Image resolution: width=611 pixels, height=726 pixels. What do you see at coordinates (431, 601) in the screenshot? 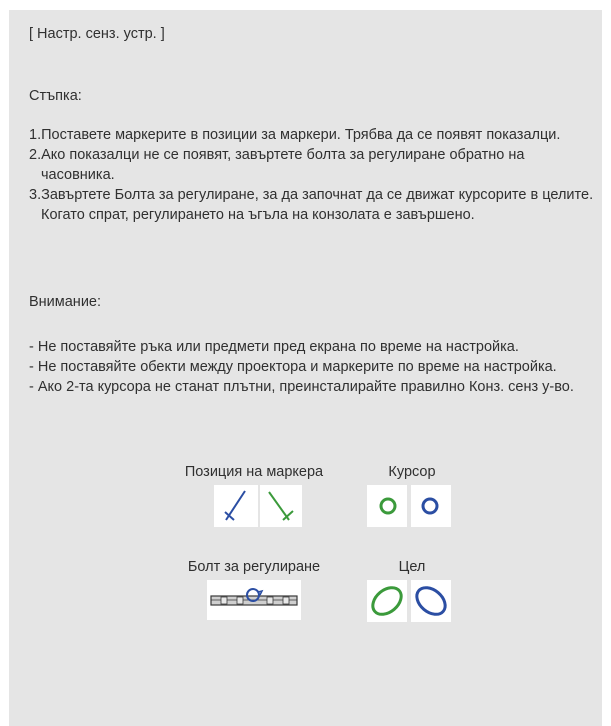
I see `target-blue-icon` at bounding box center [431, 601].